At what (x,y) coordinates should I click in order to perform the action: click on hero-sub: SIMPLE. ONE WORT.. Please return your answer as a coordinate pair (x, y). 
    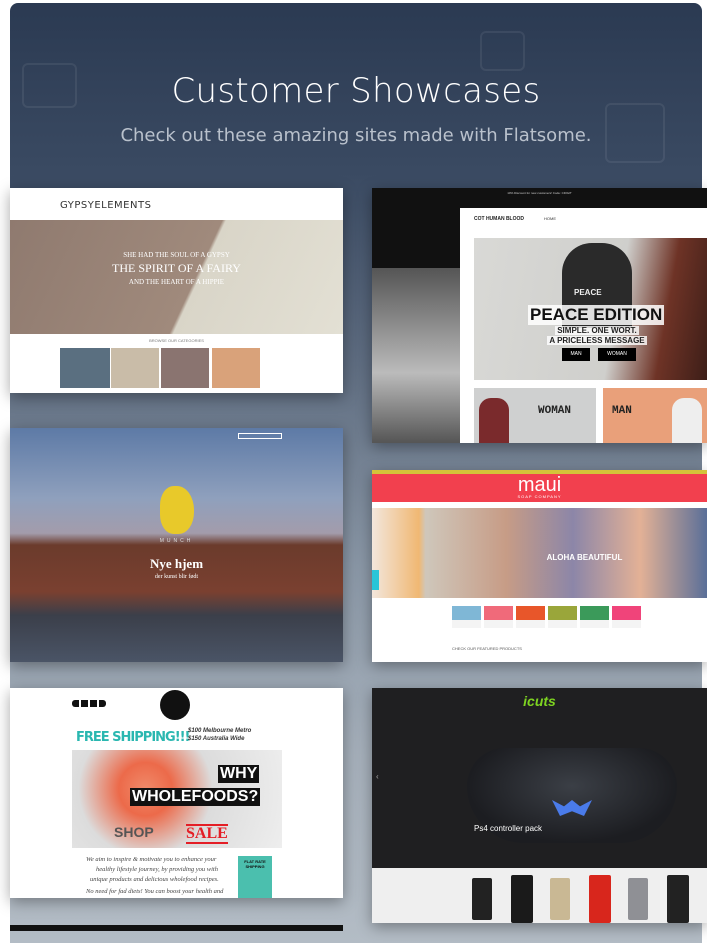
    Looking at the image, I should click on (597, 330).